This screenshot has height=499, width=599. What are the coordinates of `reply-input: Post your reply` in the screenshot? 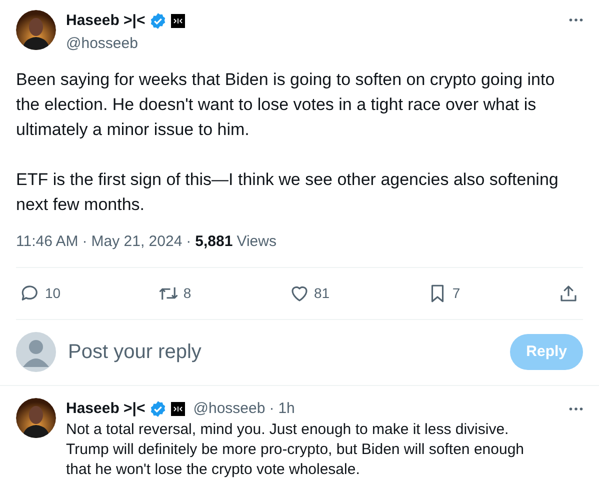 It's located at (289, 352).